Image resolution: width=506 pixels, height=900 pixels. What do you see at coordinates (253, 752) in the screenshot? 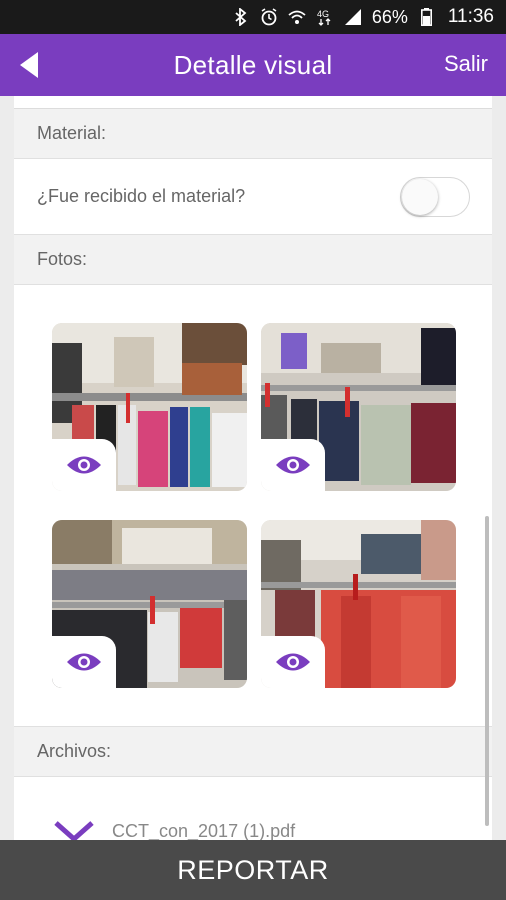
I see `files-header: Archivos:` at bounding box center [253, 752].